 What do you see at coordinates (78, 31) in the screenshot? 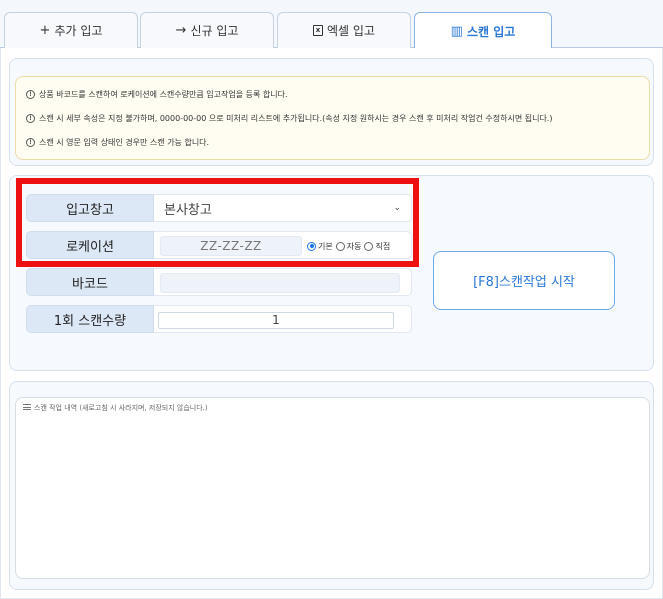
I see `tab-label: 추가 입고` at bounding box center [78, 31].